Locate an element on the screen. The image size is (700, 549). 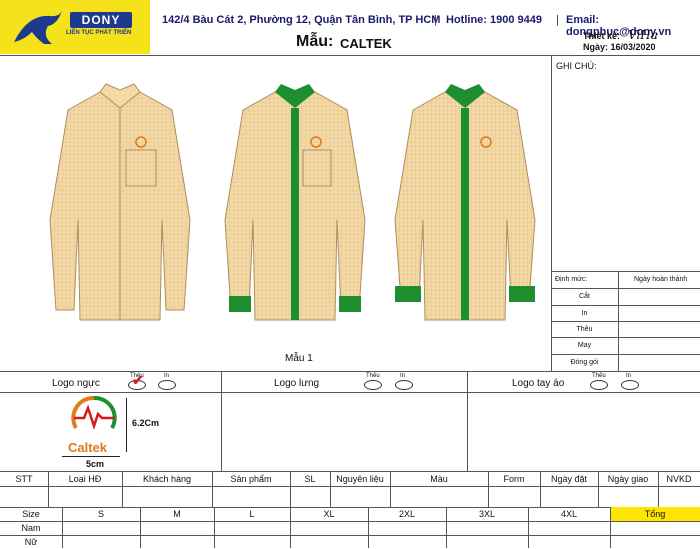
caltek-text: Caltek is located at coordinates (88, 447).